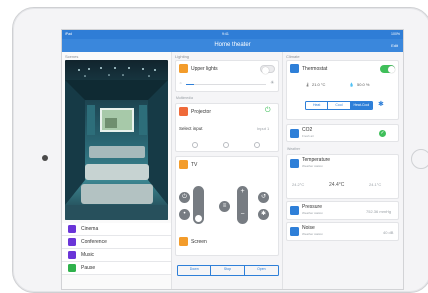  What do you see at coordinates (232, 34) in the screenshot?
I see `status-bar: iPad 9:41 100%` at bounding box center [232, 34].